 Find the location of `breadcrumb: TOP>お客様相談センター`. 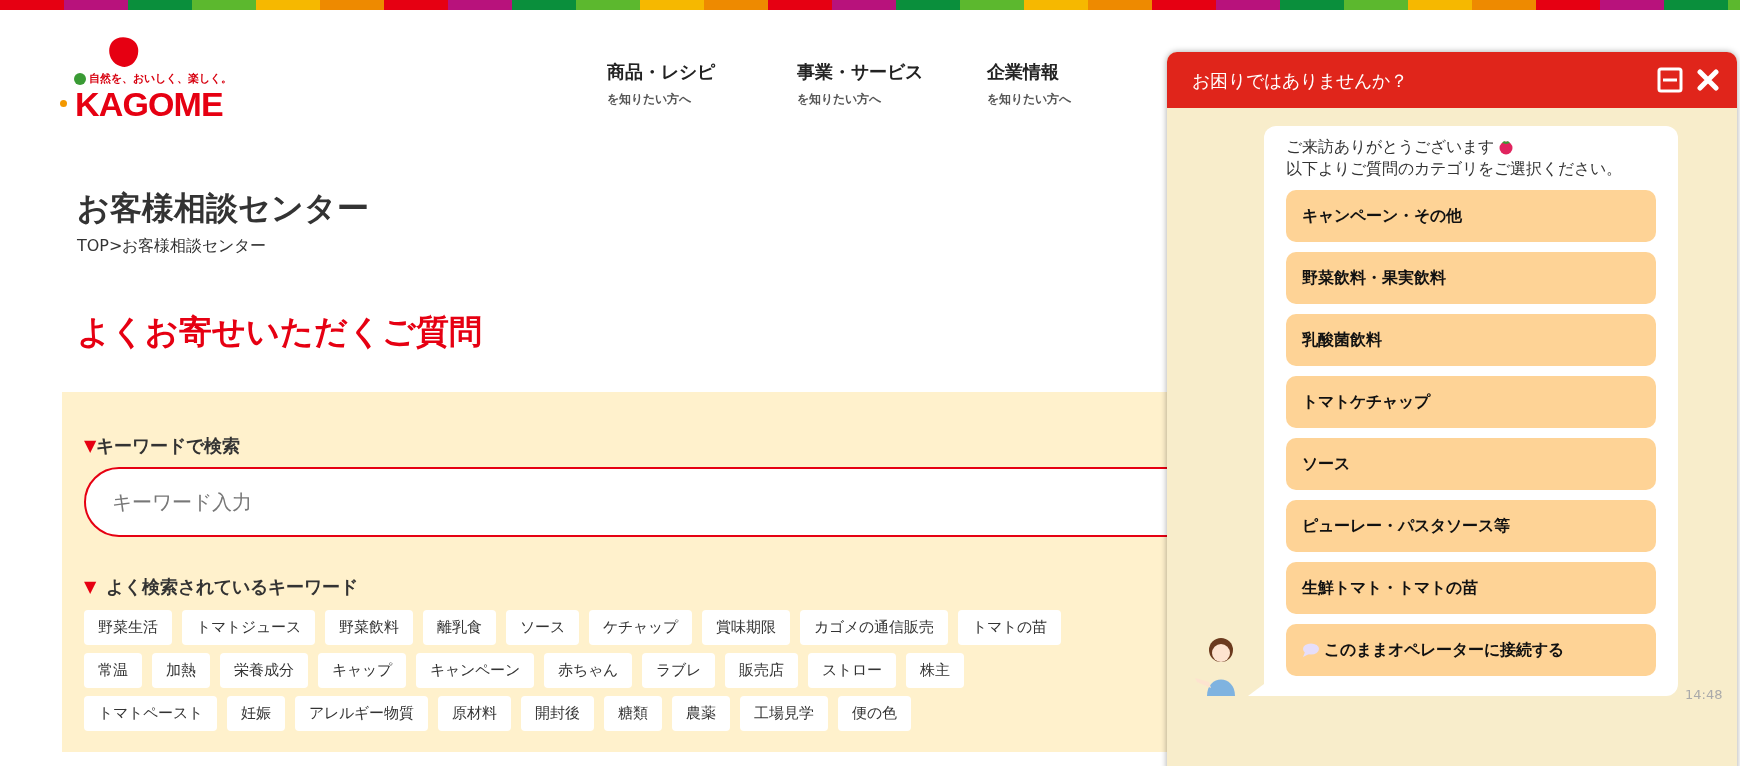

breadcrumb: TOP>お客様相談センター is located at coordinates (172, 246).